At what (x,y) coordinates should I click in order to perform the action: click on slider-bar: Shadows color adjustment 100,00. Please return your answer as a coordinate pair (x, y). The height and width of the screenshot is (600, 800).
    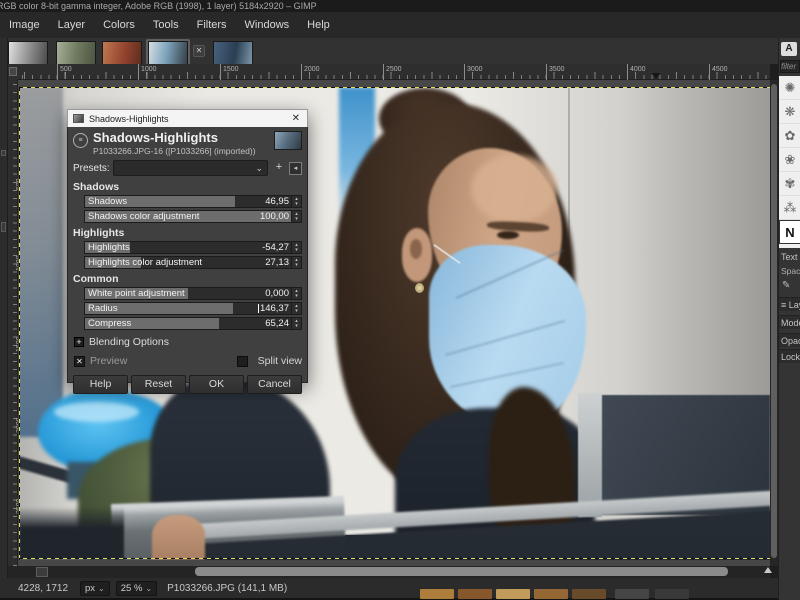
    Looking at the image, I should click on (188, 216).